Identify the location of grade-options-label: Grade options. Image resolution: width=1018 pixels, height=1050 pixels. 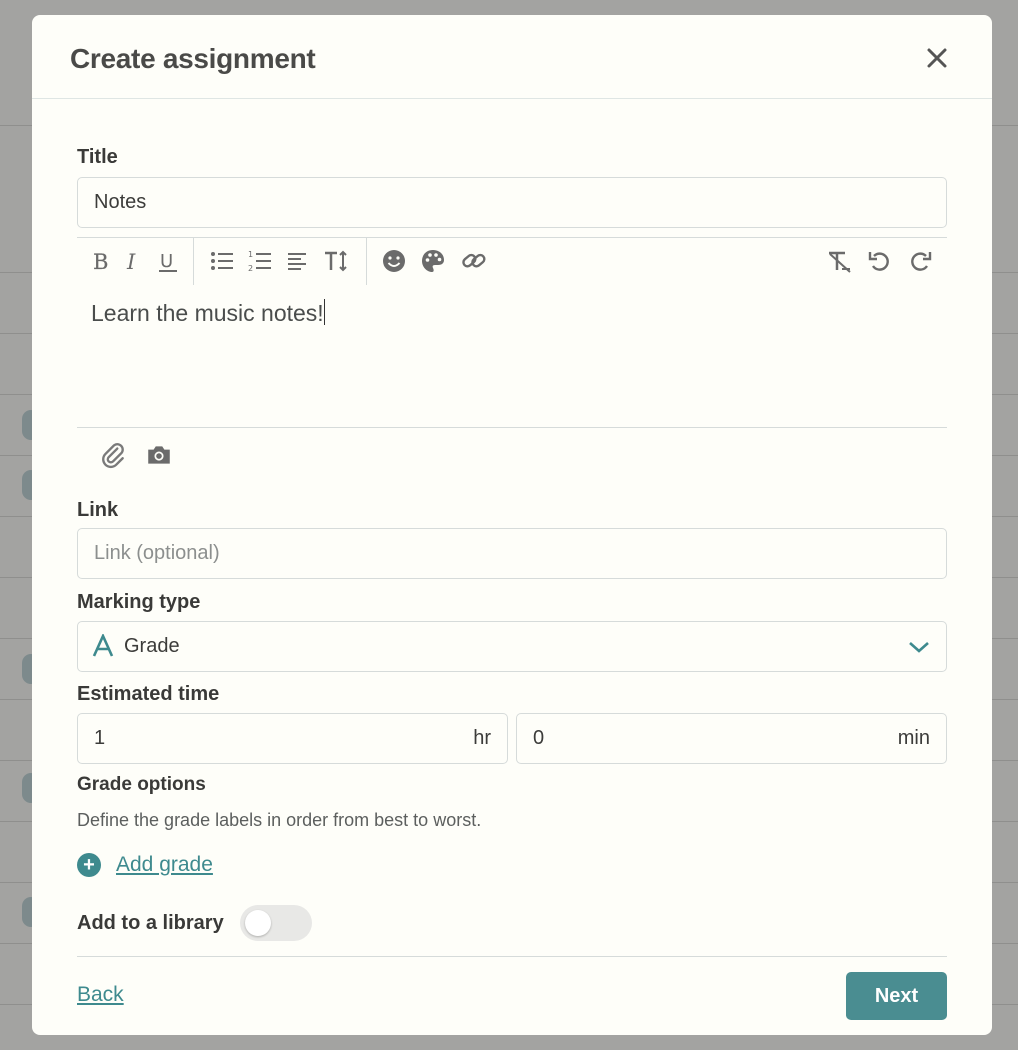
(141, 784).